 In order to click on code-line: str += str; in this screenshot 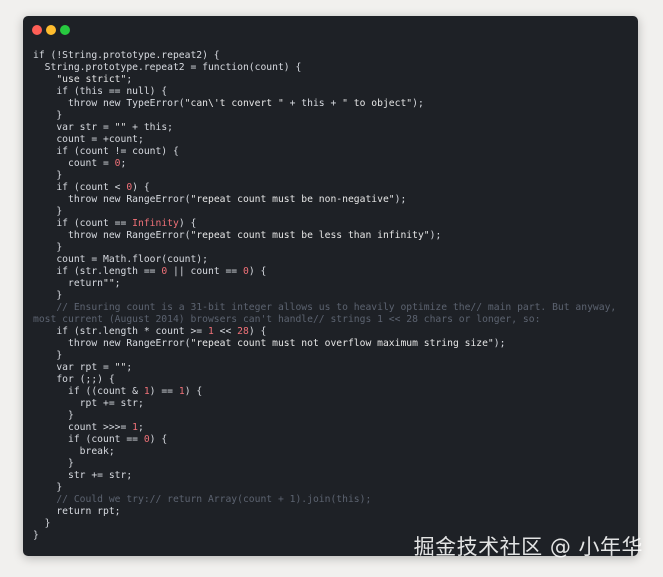, I will do `click(83, 475)`.